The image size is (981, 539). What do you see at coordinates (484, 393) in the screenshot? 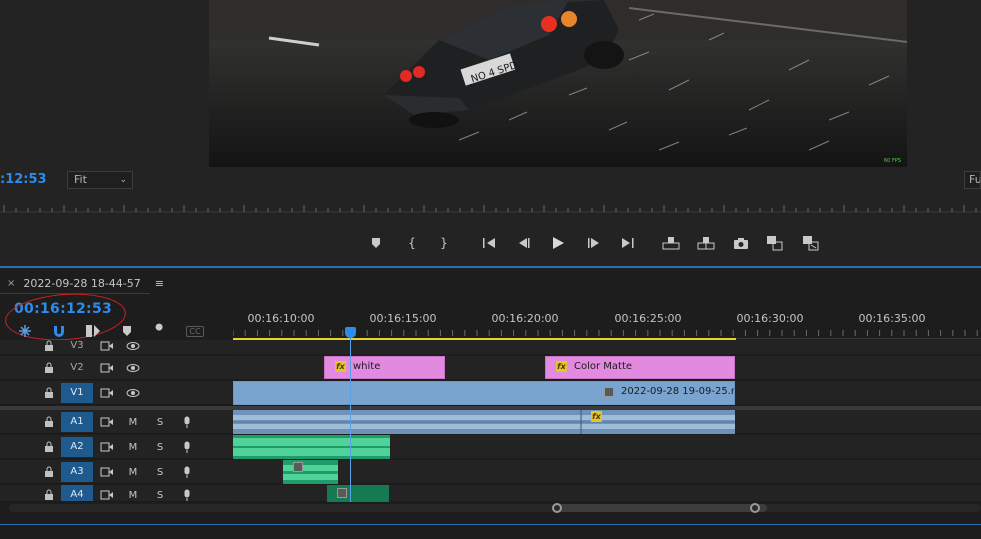
I see `clip-v1-video: 2022-09-28 19-09-25.mp4` at bounding box center [484, 393].